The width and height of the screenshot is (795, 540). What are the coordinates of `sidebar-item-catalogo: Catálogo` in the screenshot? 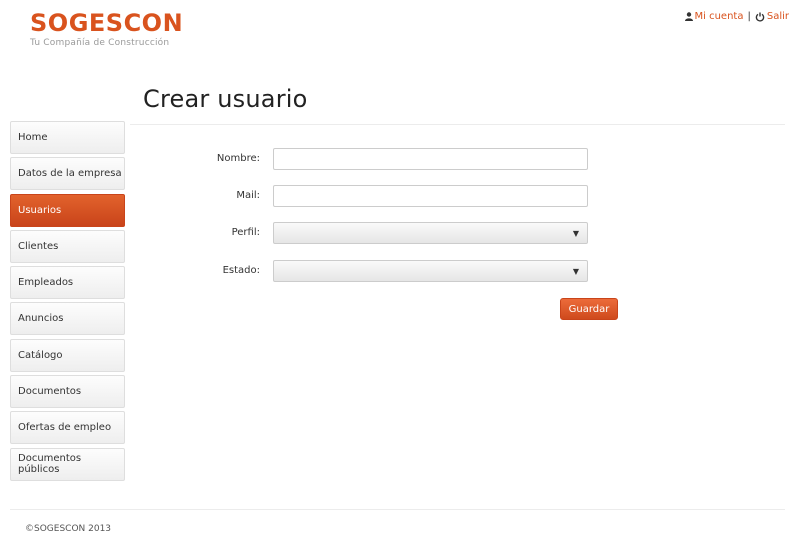 It's located at (67, 355).